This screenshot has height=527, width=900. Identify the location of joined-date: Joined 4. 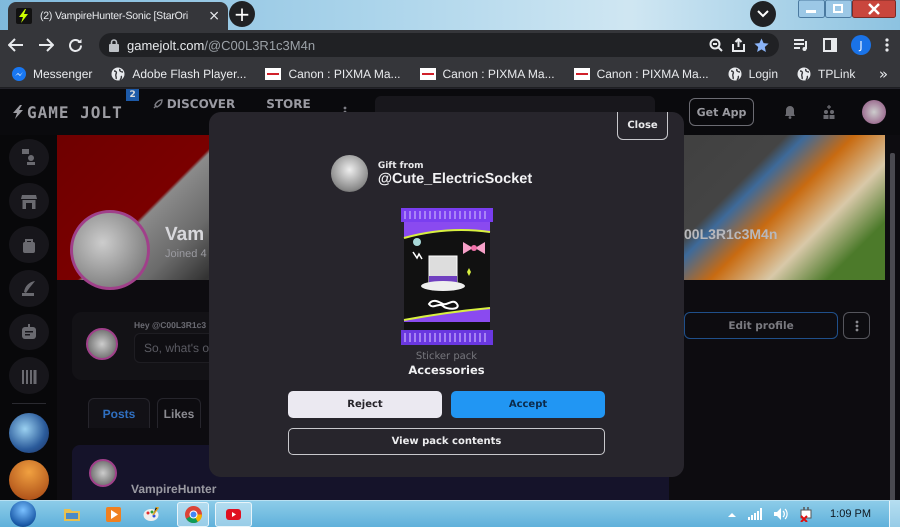
(186, 254).